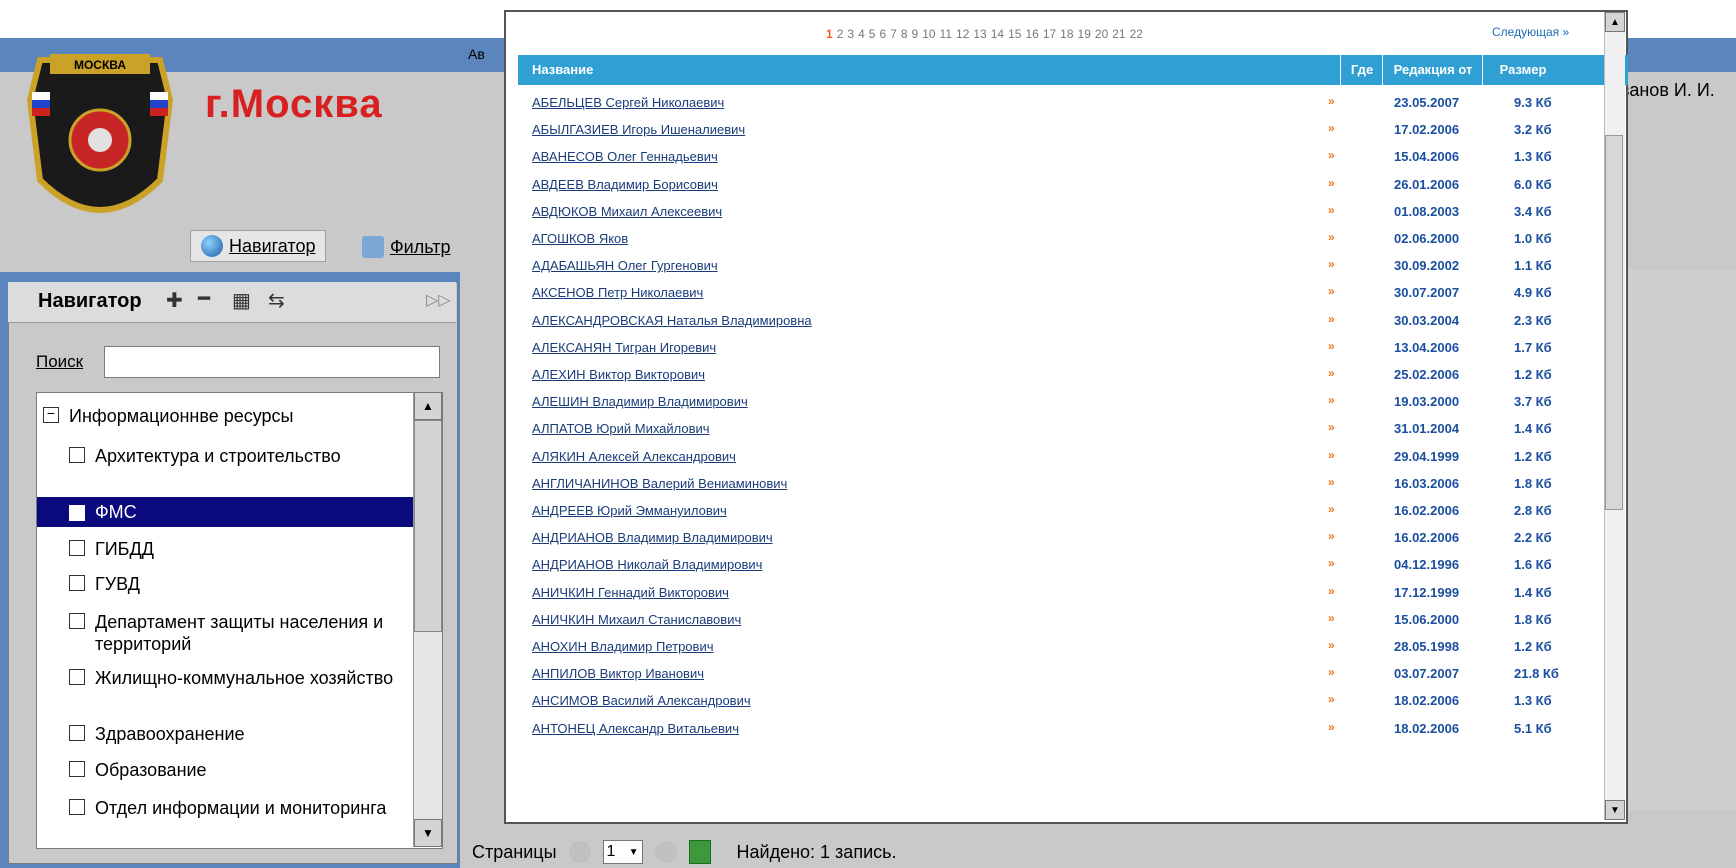 The height and width of the screenshot is (868, 1736). Describe the element at coordinates (1522, 70) in the screenshot. I see `column-header-size: Размер` at that location.